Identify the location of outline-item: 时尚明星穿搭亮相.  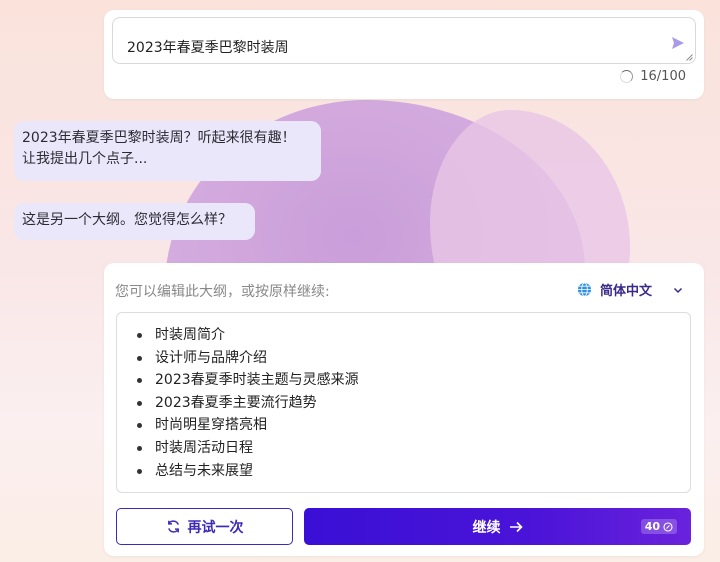
(413, 425).